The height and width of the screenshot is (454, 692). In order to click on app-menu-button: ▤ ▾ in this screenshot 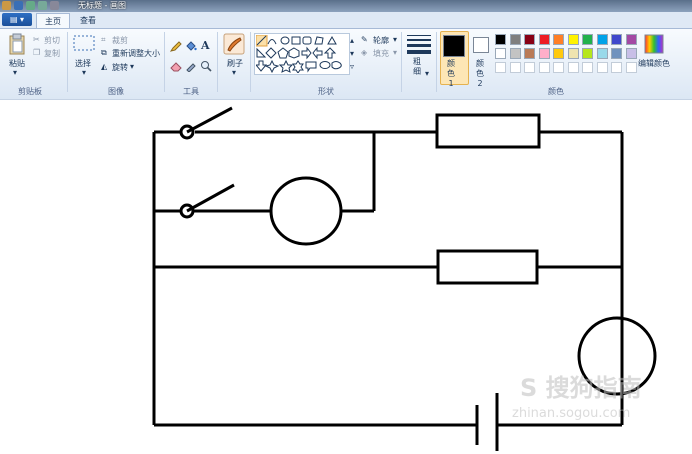, I will do `click(17, 19)`.